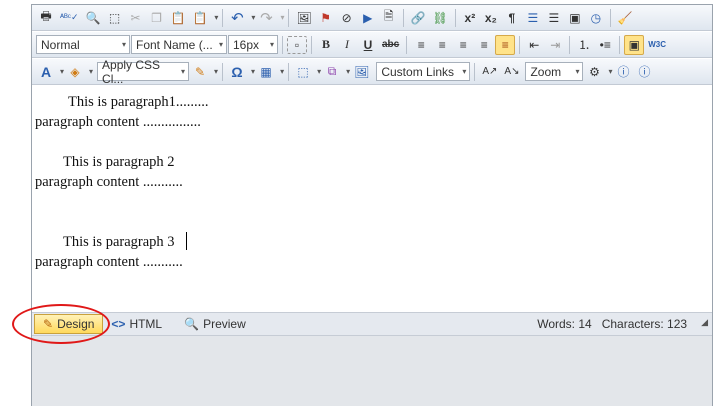 This screenshot has width=715, height=411. What do you see at coordinates (484, 45) in the screenshot?
I see `align-justify-icon: ≡` at bounding box center [484, 45].